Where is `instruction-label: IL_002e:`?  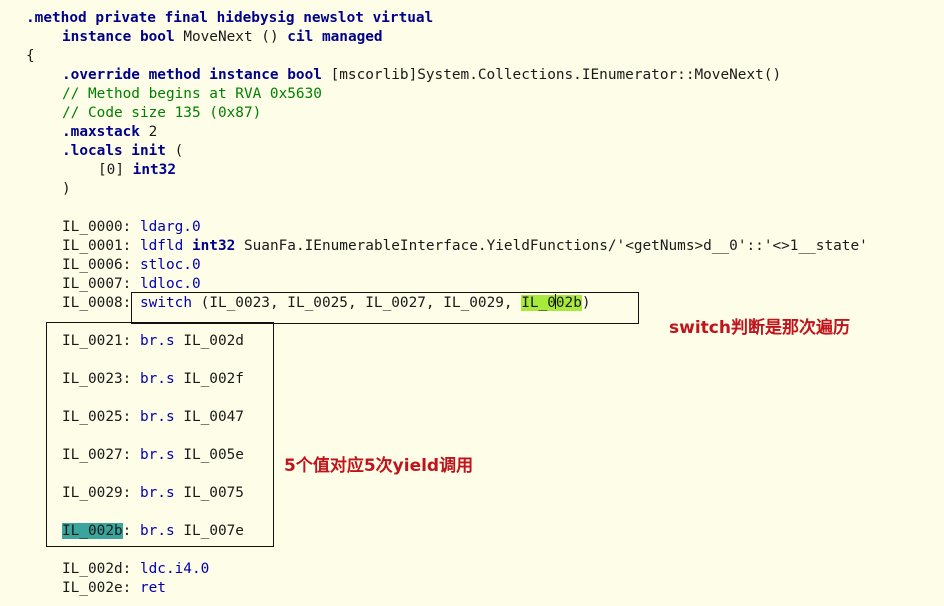
instruction-label: IL_002e: is located at coordinates (97, 588).